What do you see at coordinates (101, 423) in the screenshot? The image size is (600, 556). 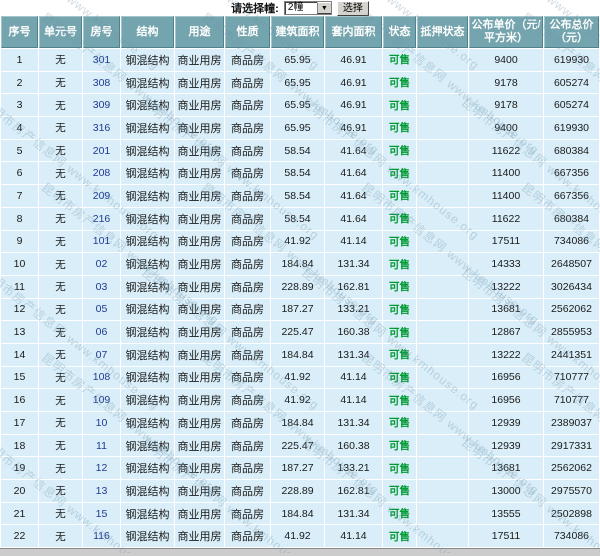 I see `cell-room: 10` at bounding box center [101, 423].